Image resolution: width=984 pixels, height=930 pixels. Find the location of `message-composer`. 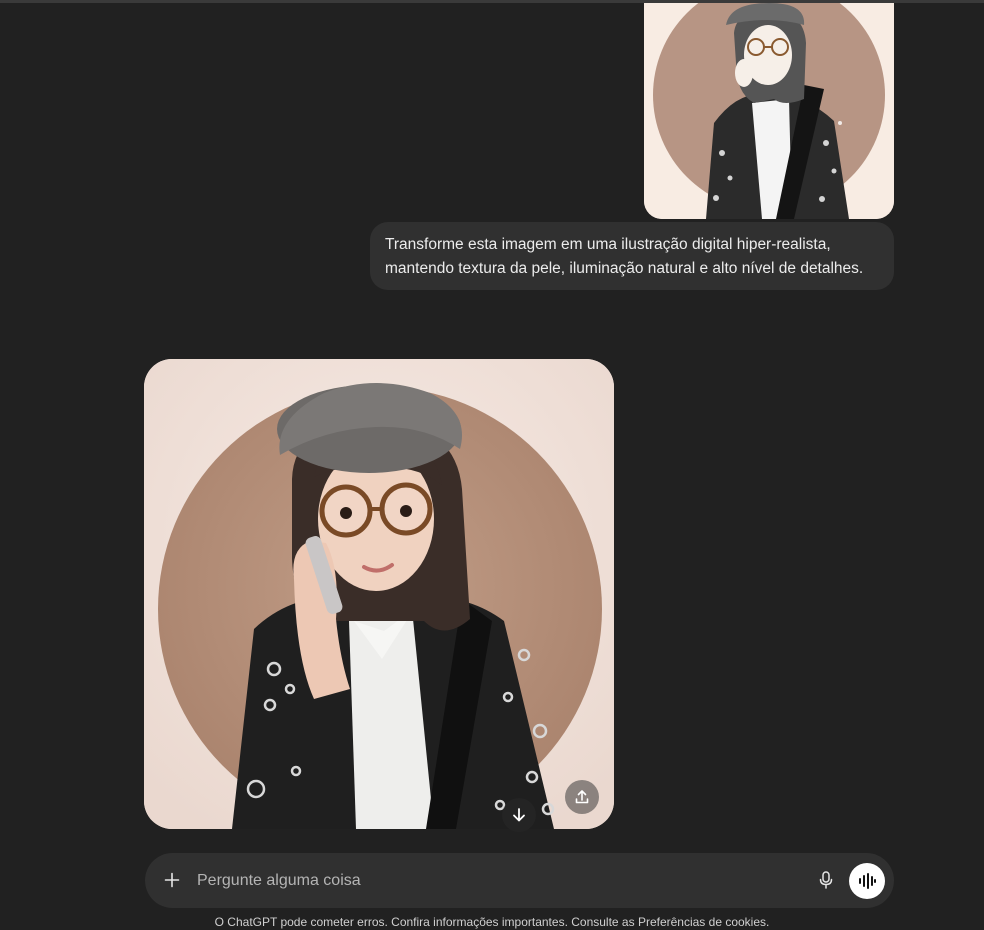

message-composer is located at coordinates (519, 880).